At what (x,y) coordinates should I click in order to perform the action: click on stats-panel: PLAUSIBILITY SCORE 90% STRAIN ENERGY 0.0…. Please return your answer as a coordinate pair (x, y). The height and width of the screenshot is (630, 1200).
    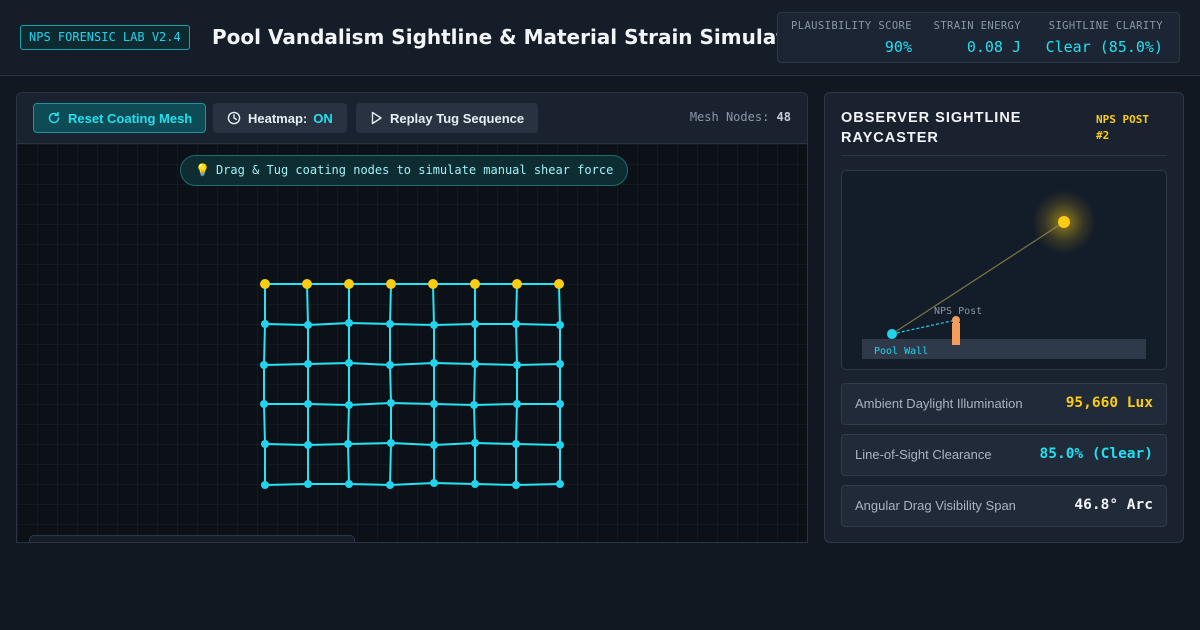
    Looking at the image, I should click on (978, 37).